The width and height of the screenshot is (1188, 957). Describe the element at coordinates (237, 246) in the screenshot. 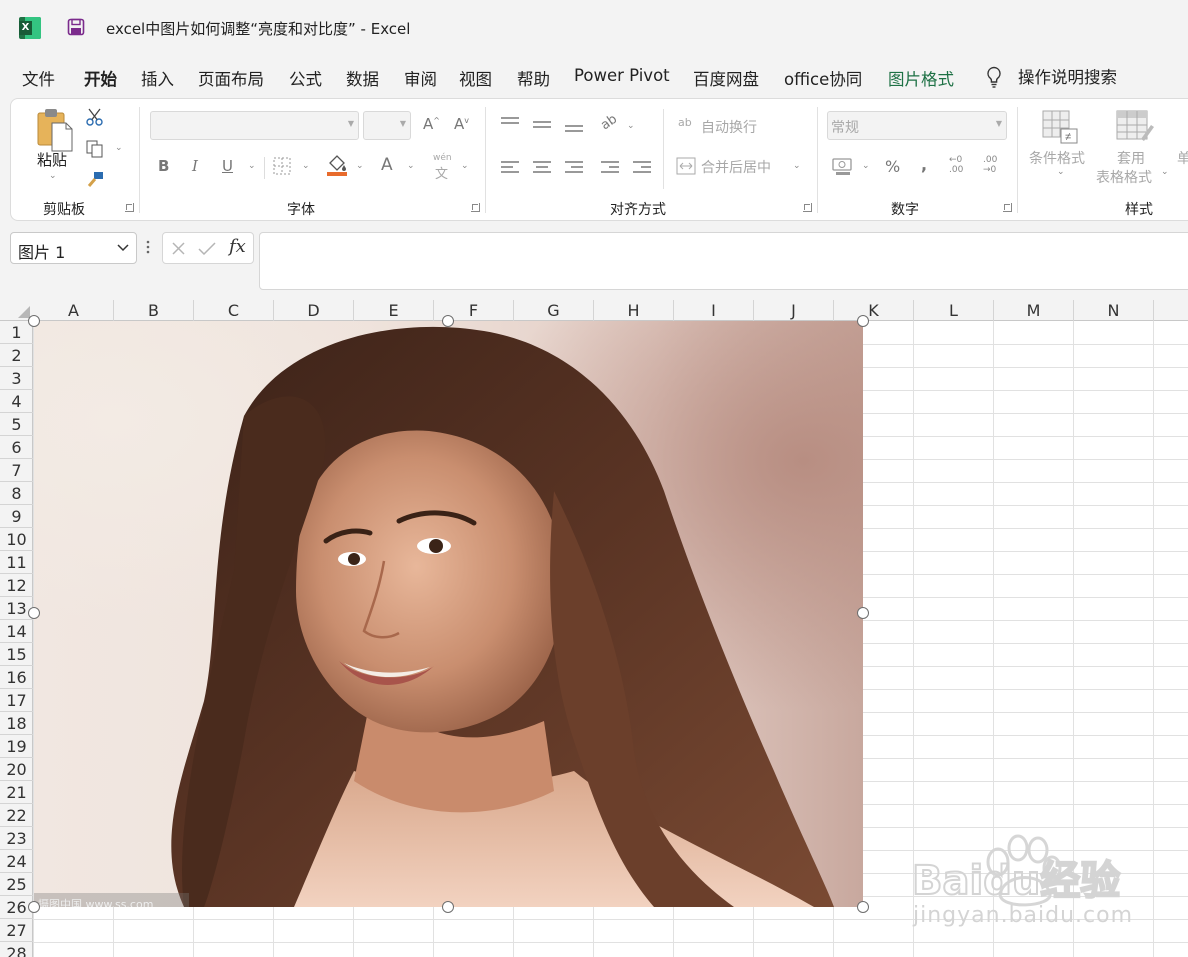

I see `insert-function-button: fx` at that location.